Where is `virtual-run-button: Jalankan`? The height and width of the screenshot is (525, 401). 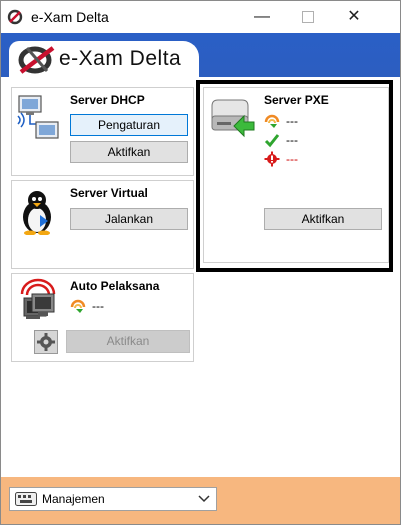
virtual-run-button: Jalankan is located at coordinates (129, 219).